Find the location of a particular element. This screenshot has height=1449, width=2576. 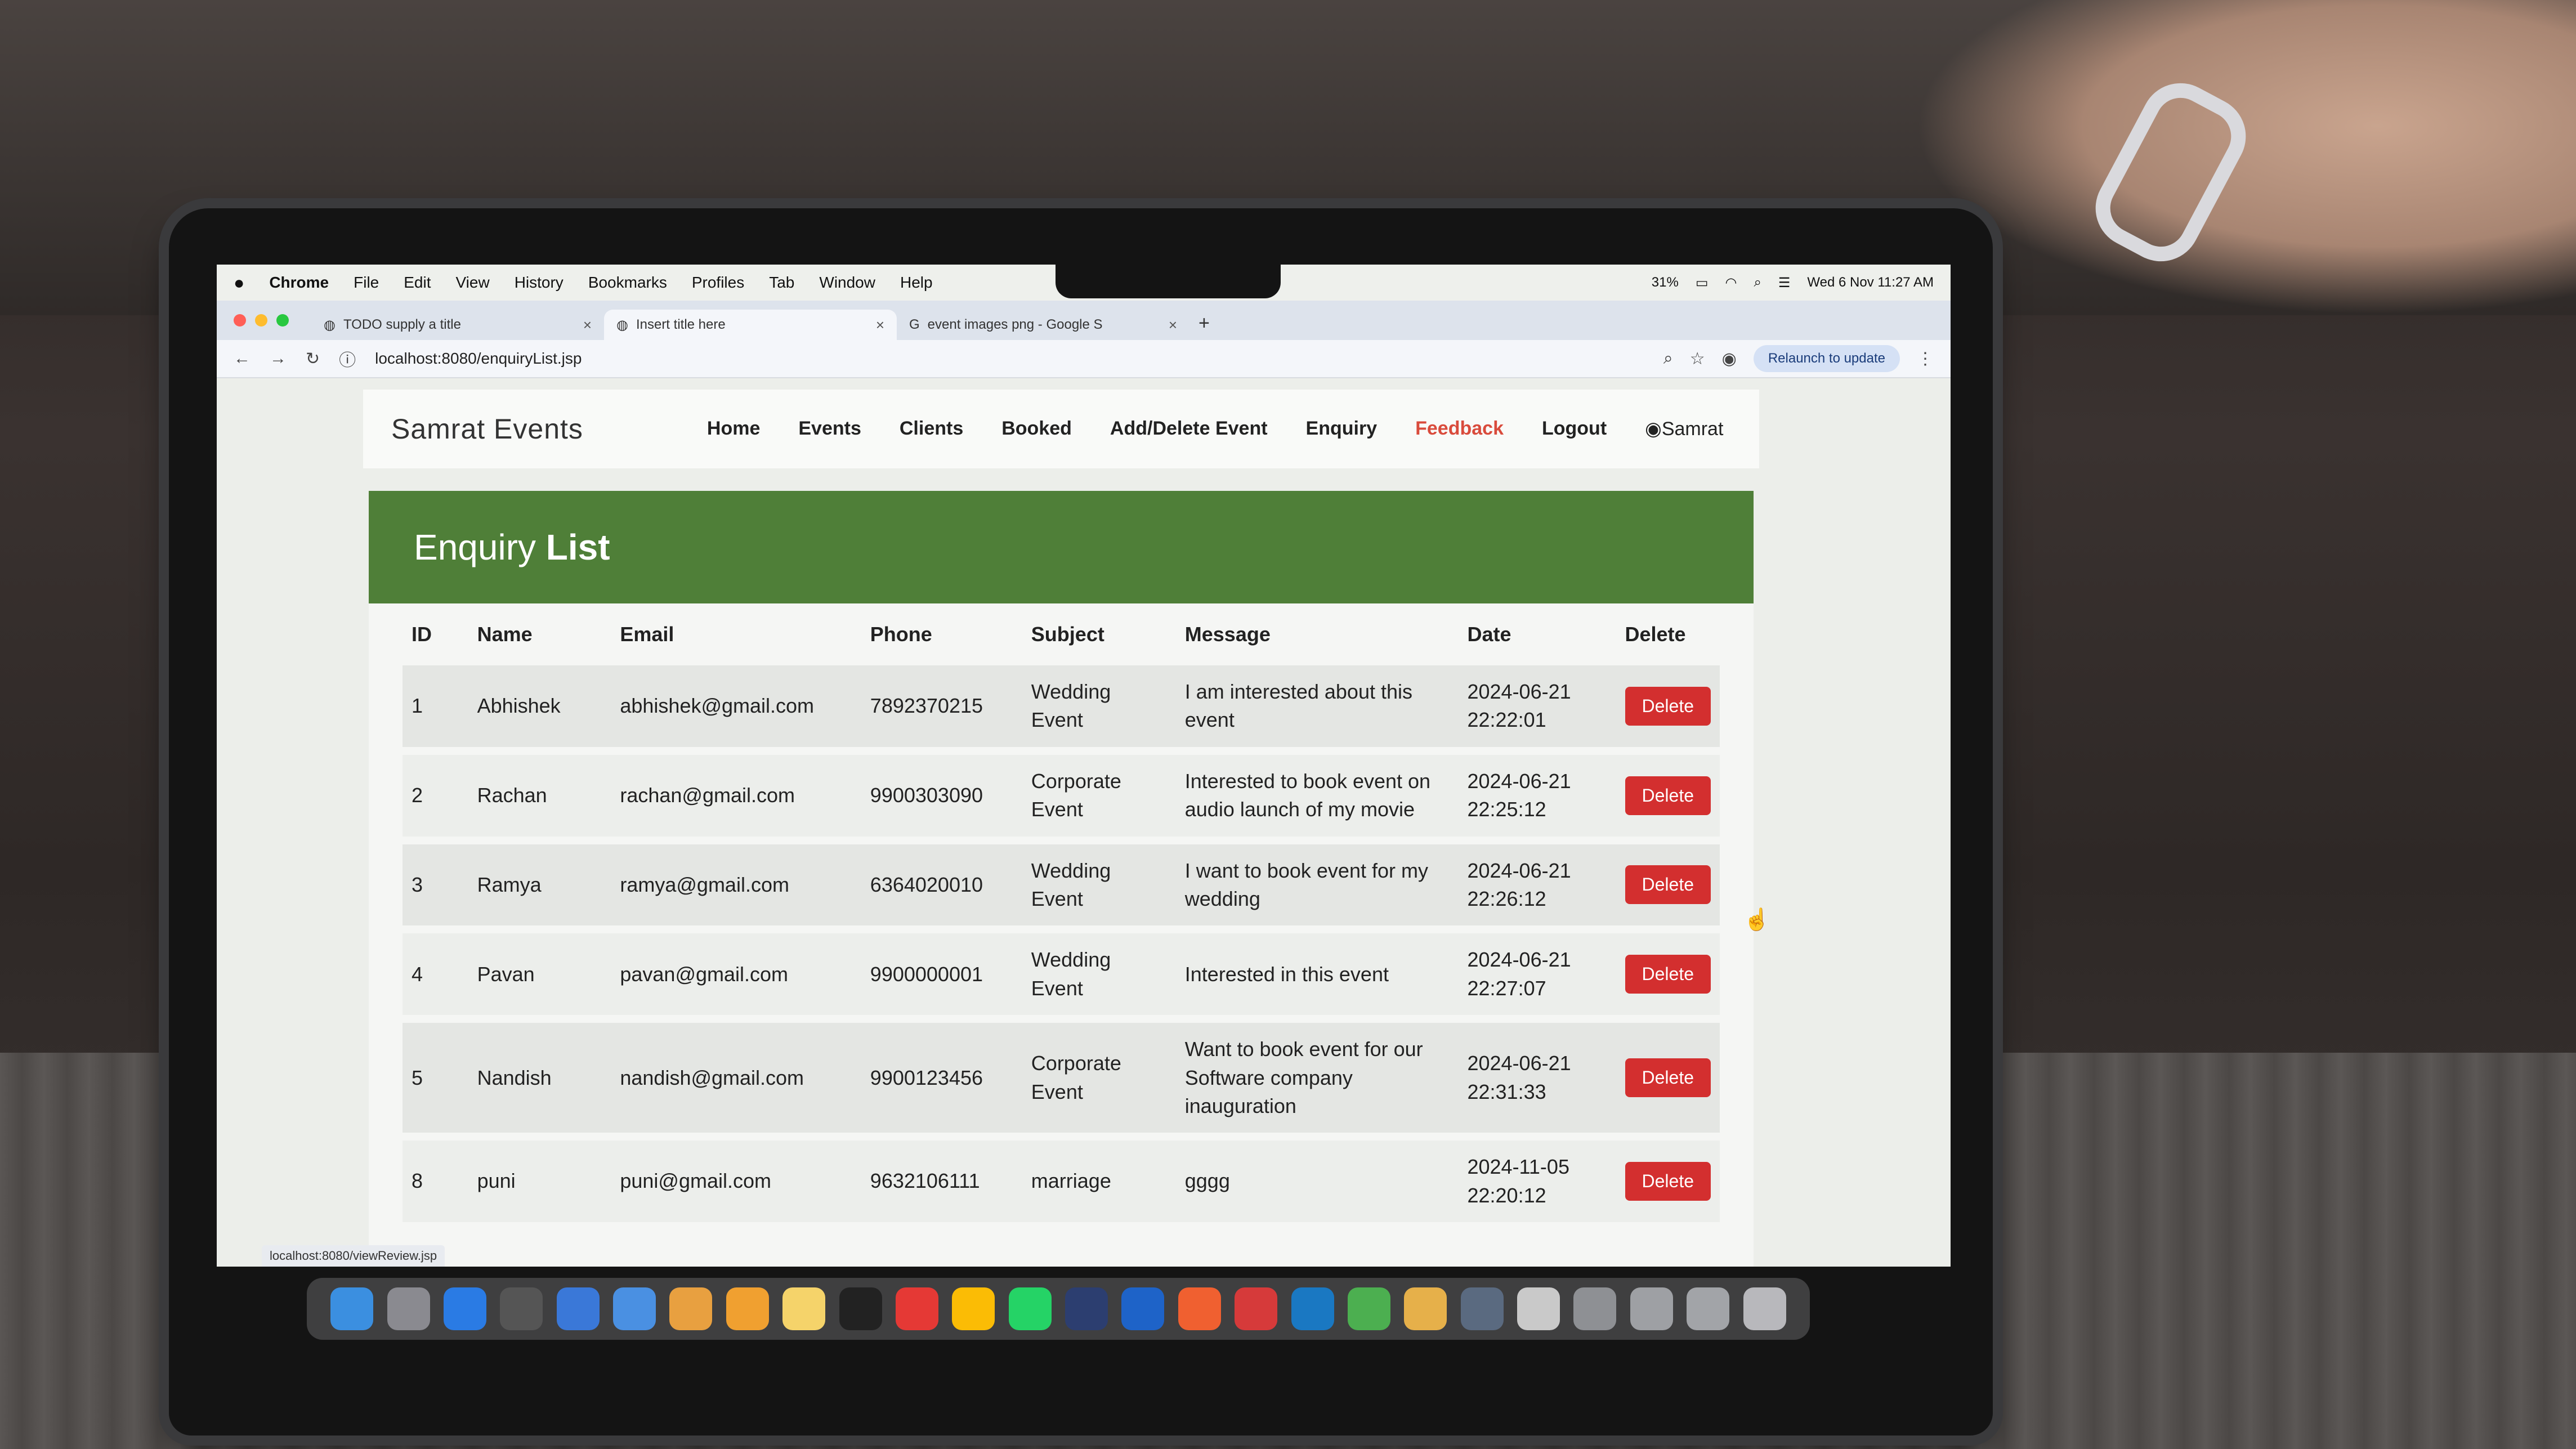

cell-name: Ramya is located at coordinates (509, 884).